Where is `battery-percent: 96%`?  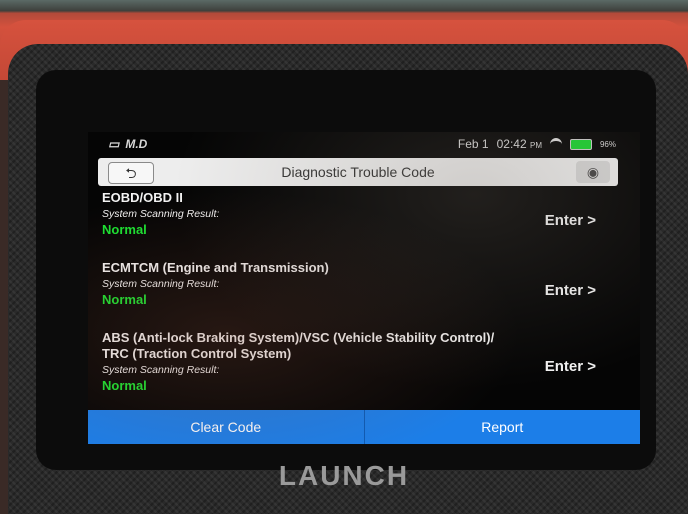
battery-percent: 96% is located at coordinates (607, 144).